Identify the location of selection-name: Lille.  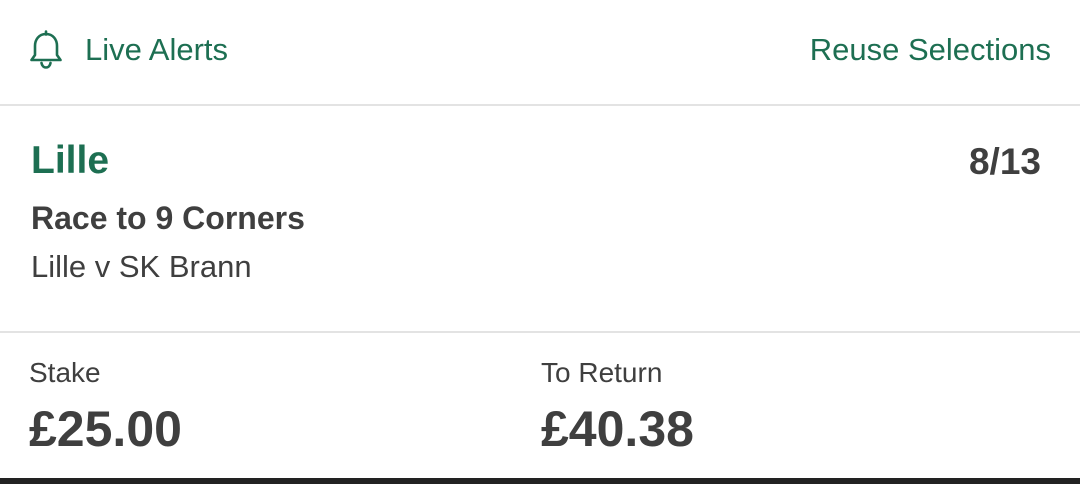
(70, 160).